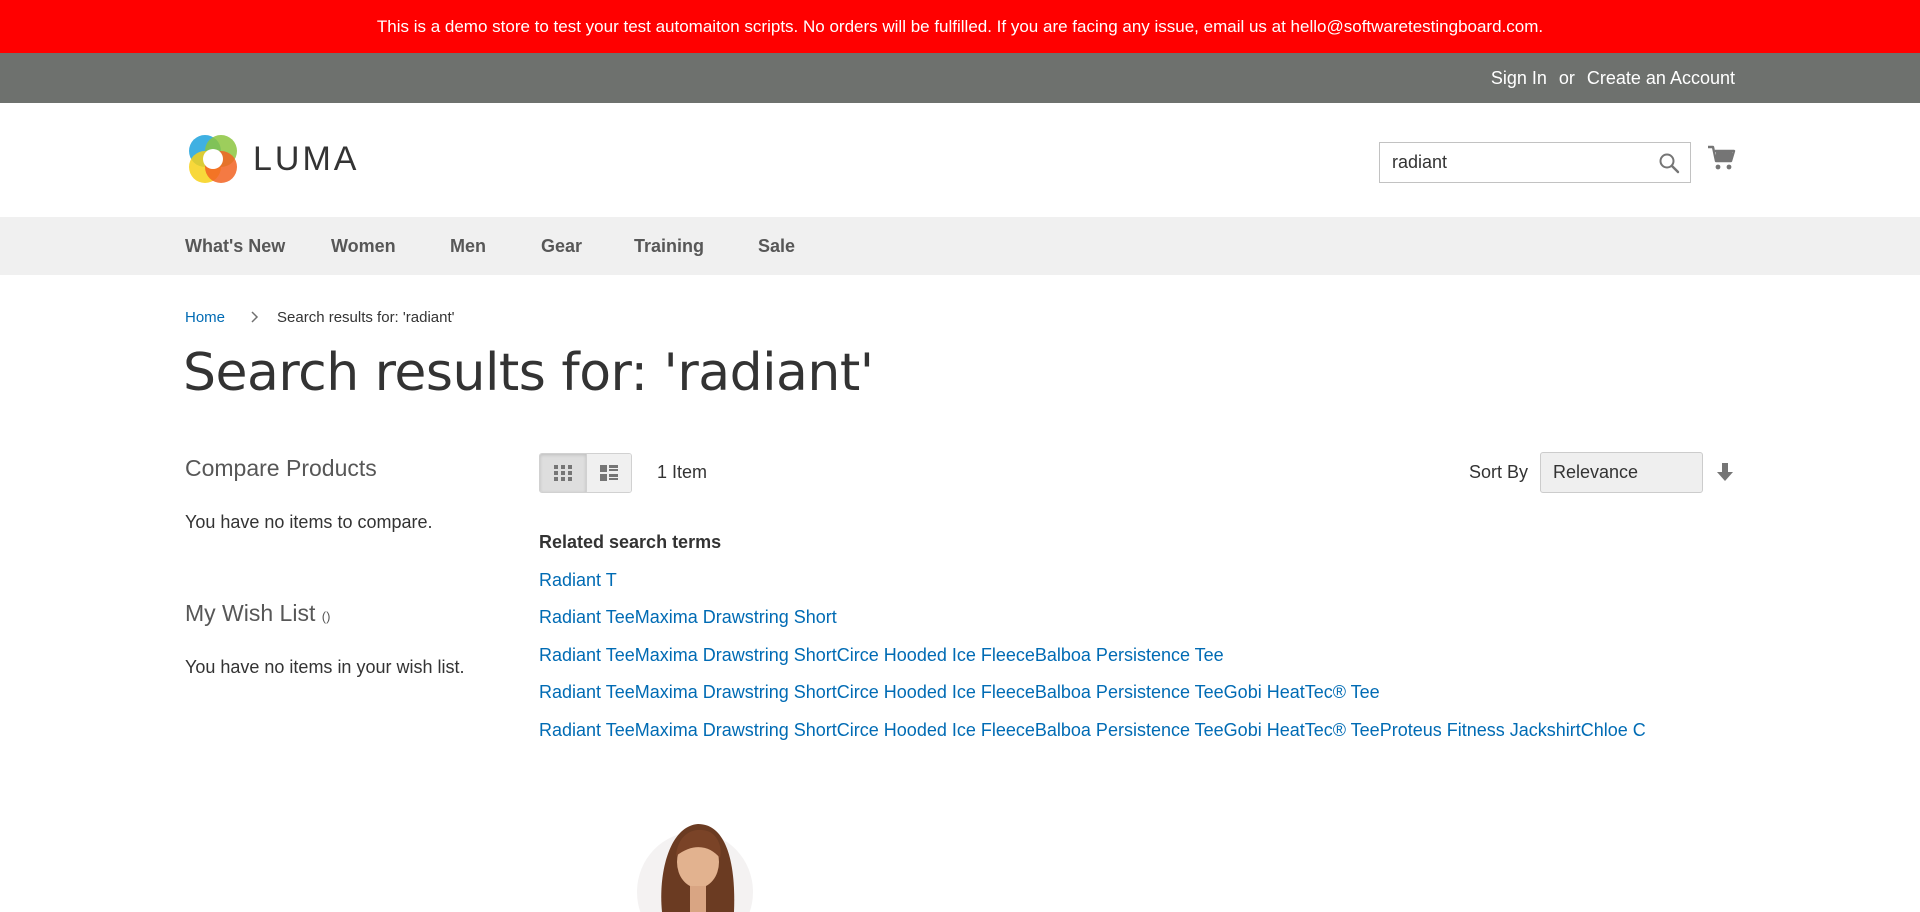 This screenshot has height=912, width=1920. Describe the element at coordinates (1669, 163) in the screenshot. I see `search-icon` at that location.